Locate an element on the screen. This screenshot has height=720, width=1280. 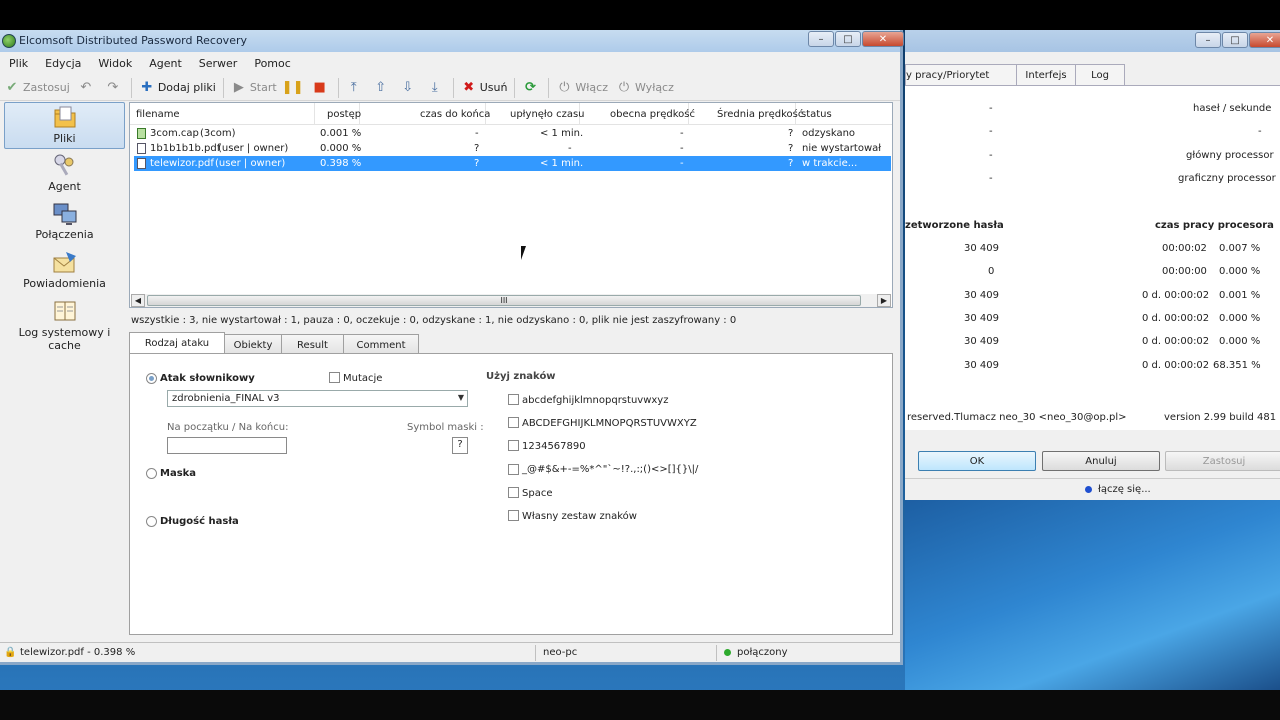
move-bottom-button: ⤓ is located at coordinates (436, 88).